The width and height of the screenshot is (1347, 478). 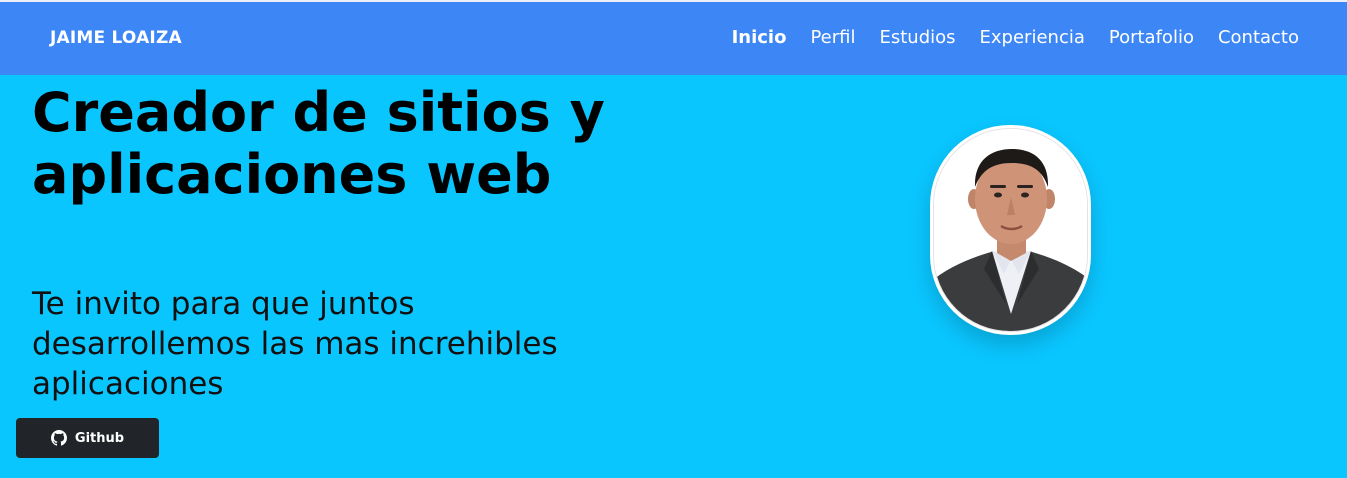 I want to click on nav-link-perfil: Perfil, so click(x=832, y=37).